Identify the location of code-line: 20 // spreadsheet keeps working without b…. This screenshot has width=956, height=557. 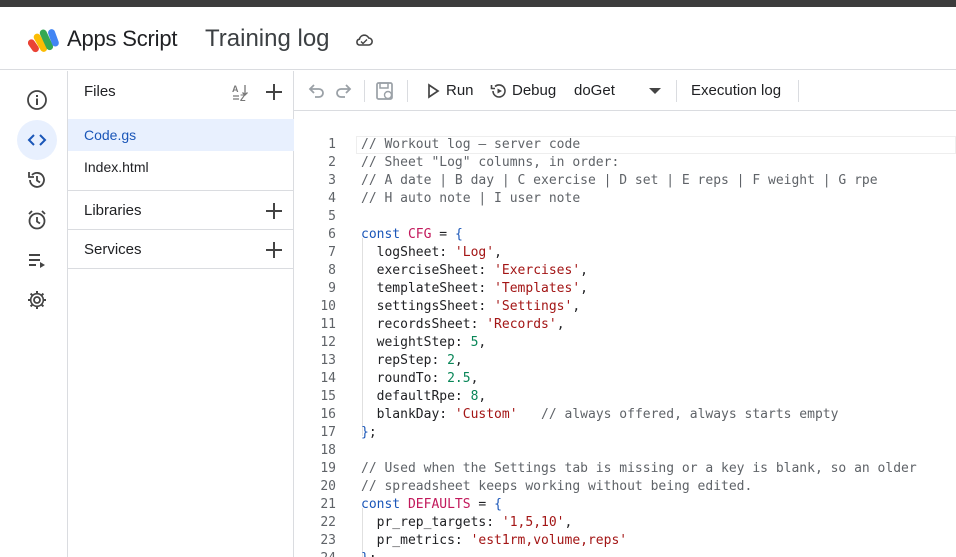
(625, 487).